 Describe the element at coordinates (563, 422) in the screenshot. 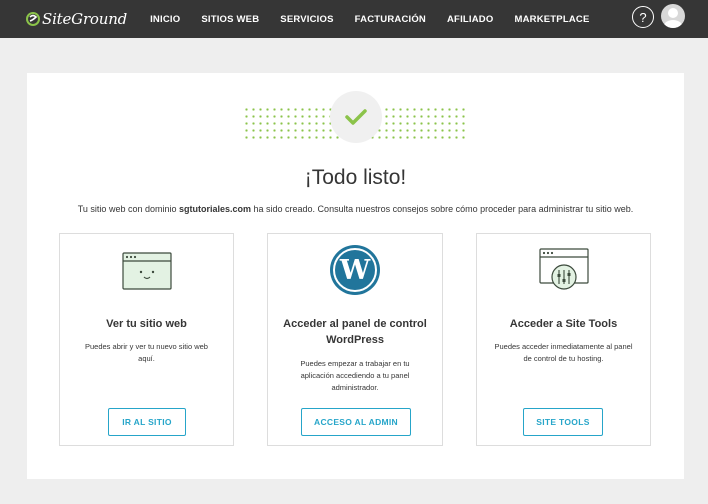

I see `site-tools-button: SITE TOOLS` at that location.